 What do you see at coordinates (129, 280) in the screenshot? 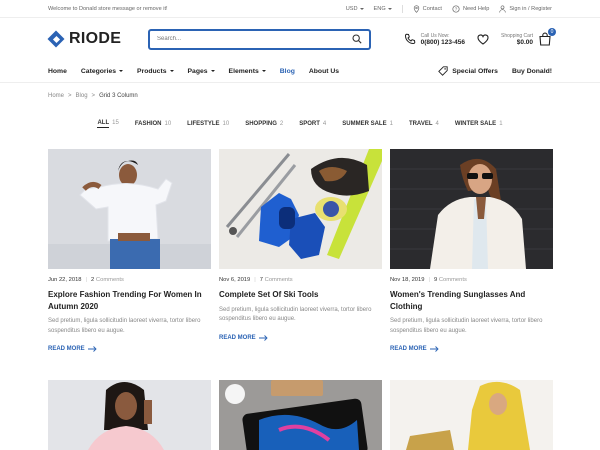
I see `post-meta: Jun 22, 2018 | 2 Comments` at bounding box center [129, 280].